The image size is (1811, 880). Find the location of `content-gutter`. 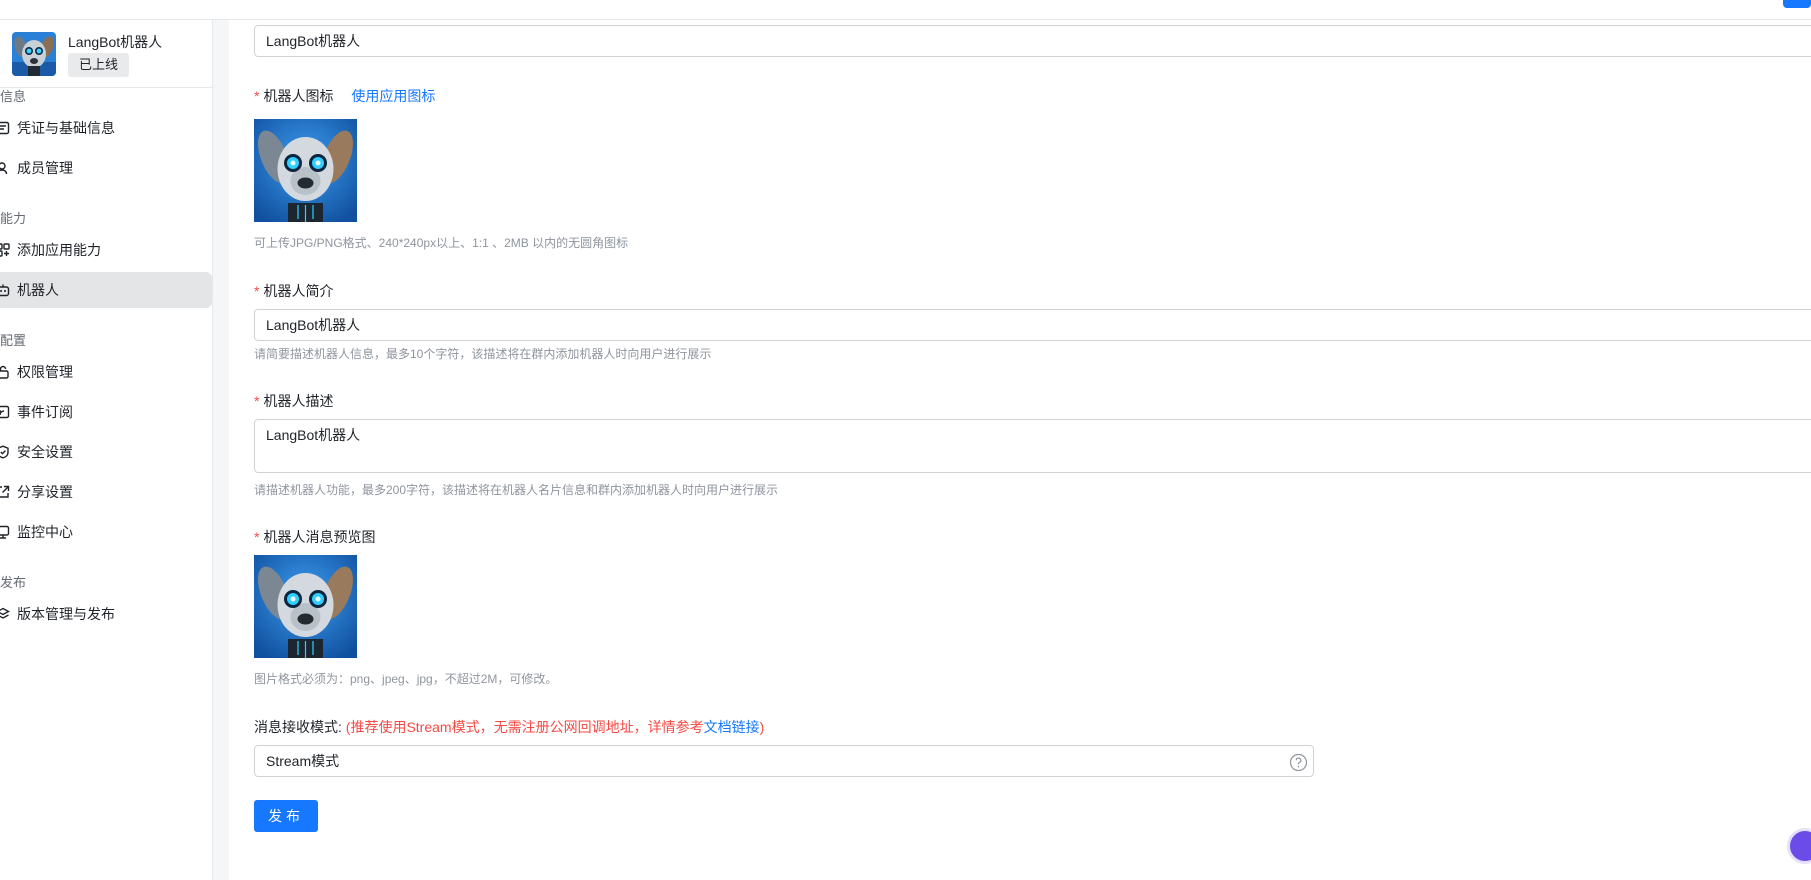

content-gutter is located at coordinates (221, 450).